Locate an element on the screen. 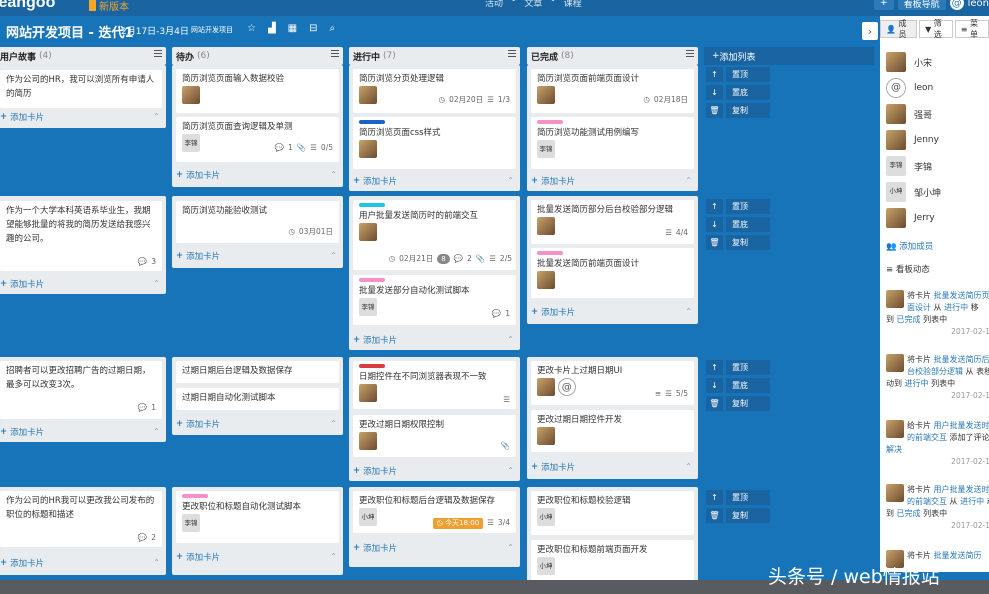 The image size is (989, 594). task-card: 简历浏览分页处理逻辑 ◷ 02月20日 ☰ 1/3 is located at coordinates (434, 91).